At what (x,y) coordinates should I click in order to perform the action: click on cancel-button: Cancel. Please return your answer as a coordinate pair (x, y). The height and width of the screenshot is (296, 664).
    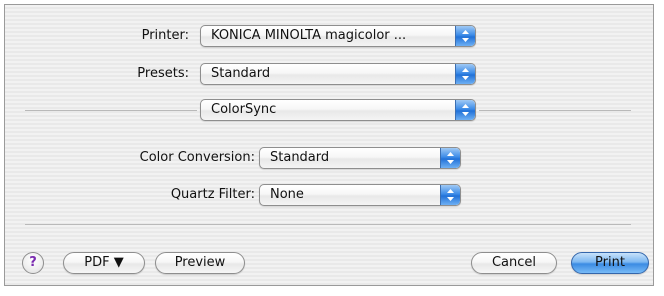
    Looking at the image, I should click on (514, 263).